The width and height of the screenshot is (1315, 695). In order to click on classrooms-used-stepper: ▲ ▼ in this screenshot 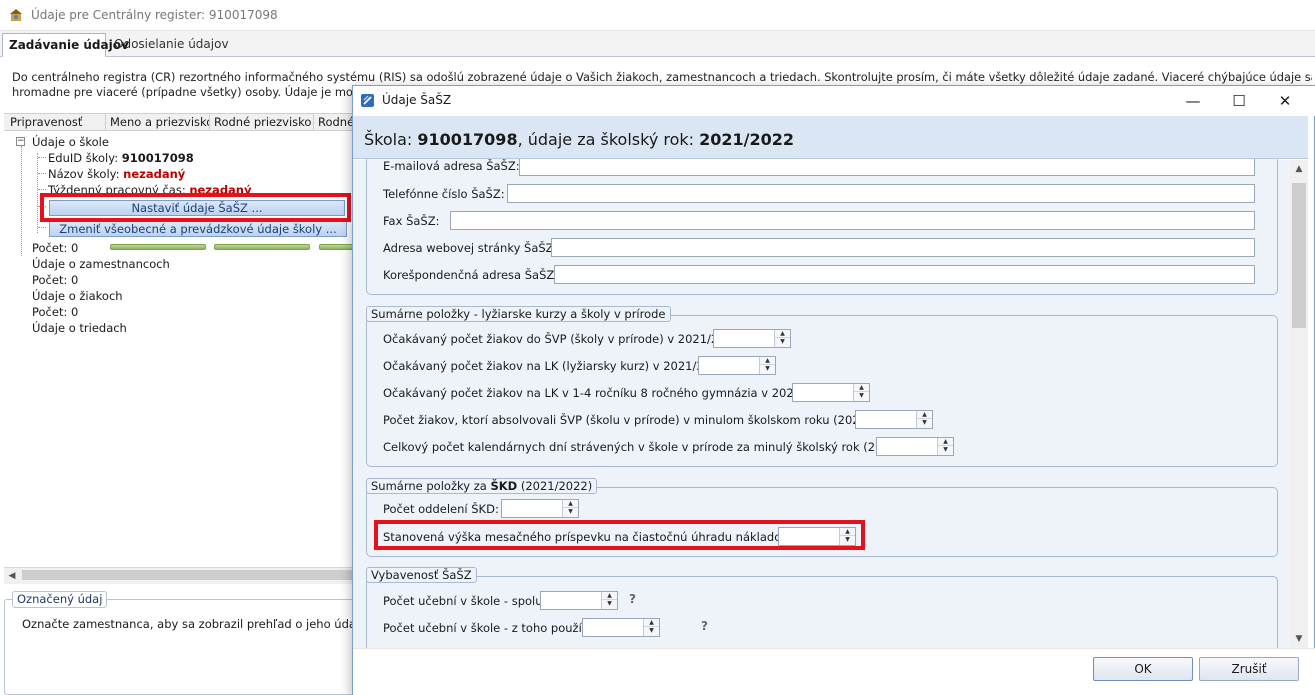, I will do `click(621, 627)`.